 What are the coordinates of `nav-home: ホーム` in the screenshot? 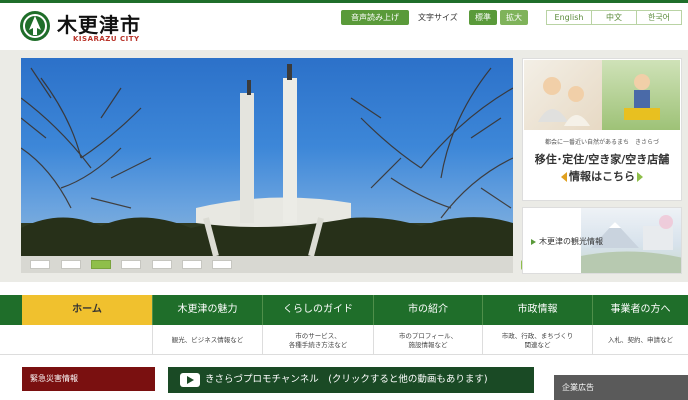 It's located at (87, 310).